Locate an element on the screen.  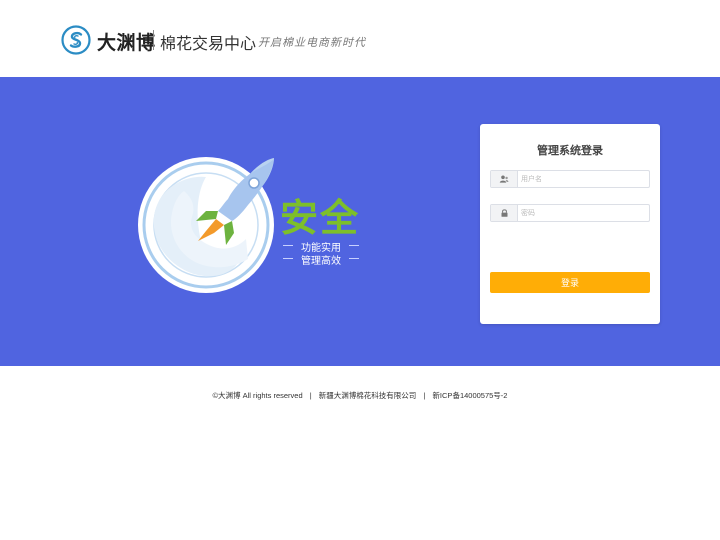
user-icon is located at coordinates (504, 179).